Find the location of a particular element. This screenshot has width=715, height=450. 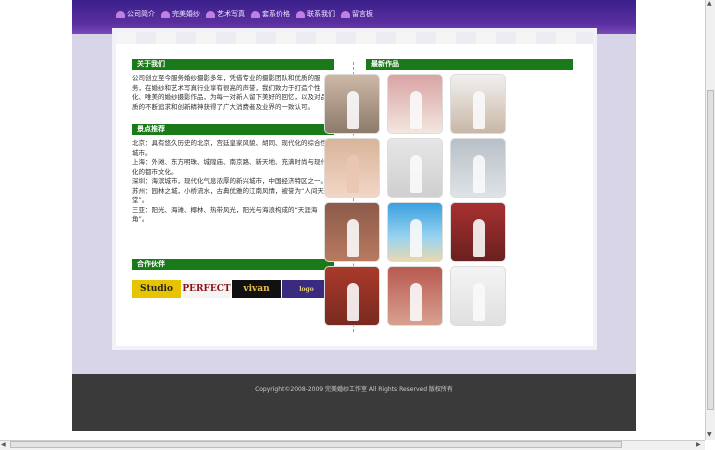

nav-item-wedding: 完美婚纱 is located at coordinates (180, 14).